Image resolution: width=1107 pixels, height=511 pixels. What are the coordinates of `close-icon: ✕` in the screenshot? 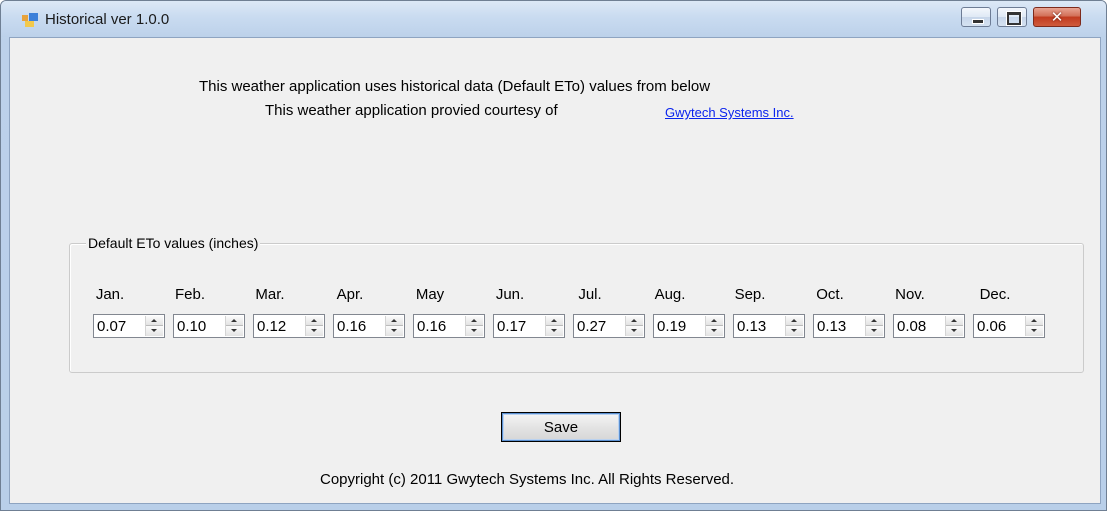 It's located at (1057, 17).